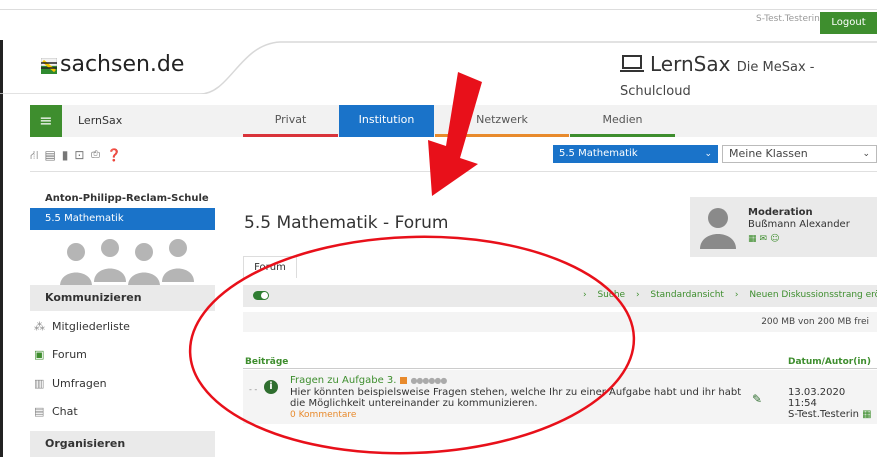 Image resolution: width=877 pixels, height=457 pixels. I want to click on sidebar-item-umfragen: ▥ Umfragen, so click(122, 384).